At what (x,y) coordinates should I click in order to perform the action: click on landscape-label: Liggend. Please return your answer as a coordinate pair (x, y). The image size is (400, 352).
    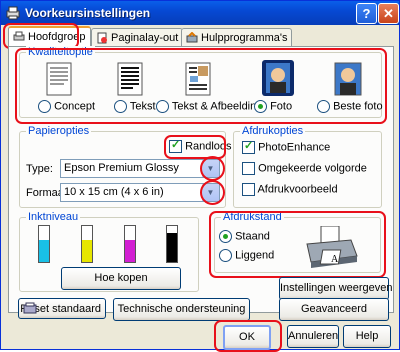
    Looking at the image, I should click on (255, 255).